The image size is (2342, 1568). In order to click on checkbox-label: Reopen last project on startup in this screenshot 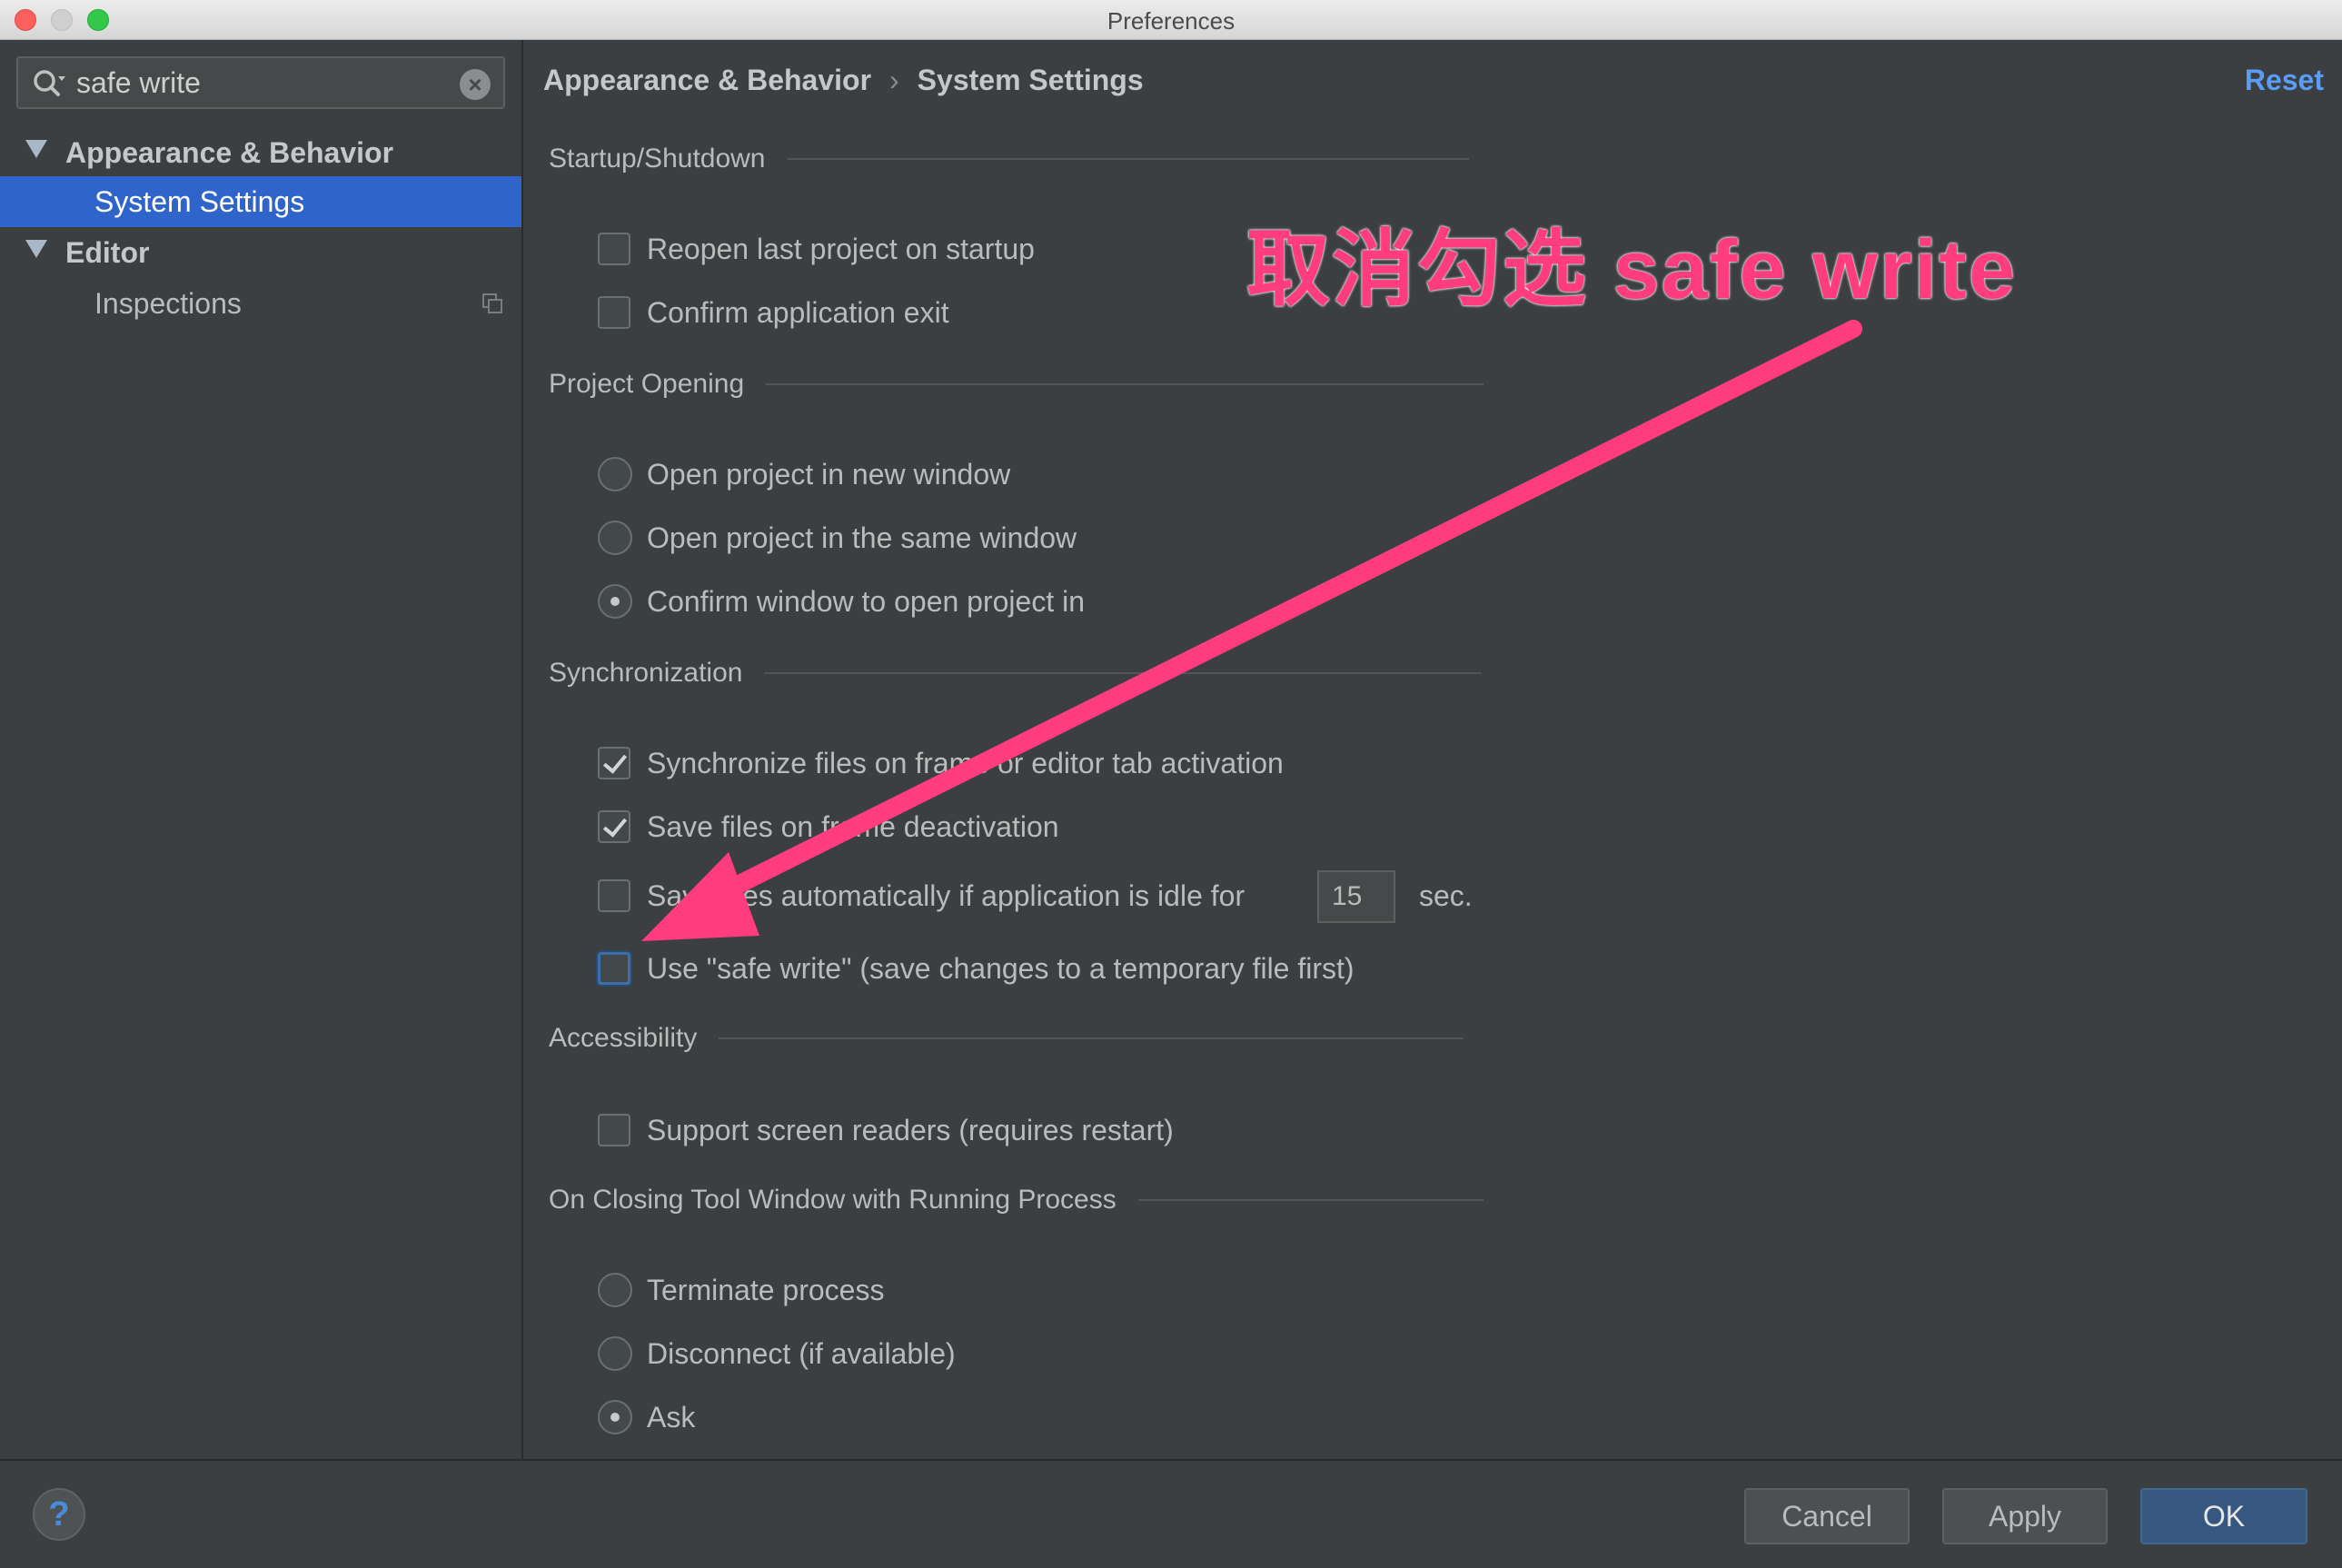, I will do `click(841, 248)`.